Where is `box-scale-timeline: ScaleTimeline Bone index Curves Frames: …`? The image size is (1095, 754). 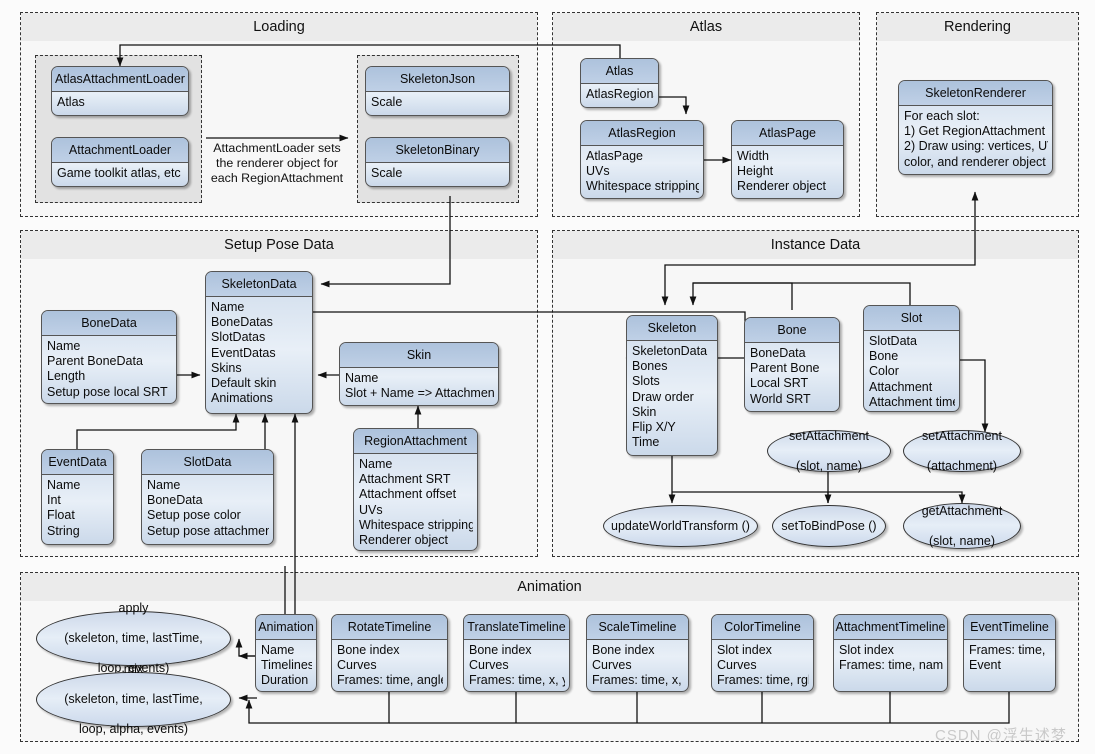
box-scale-timeline: ScaleTimeline Bone index Curves Frames: … is located at coordinates (637, 653).